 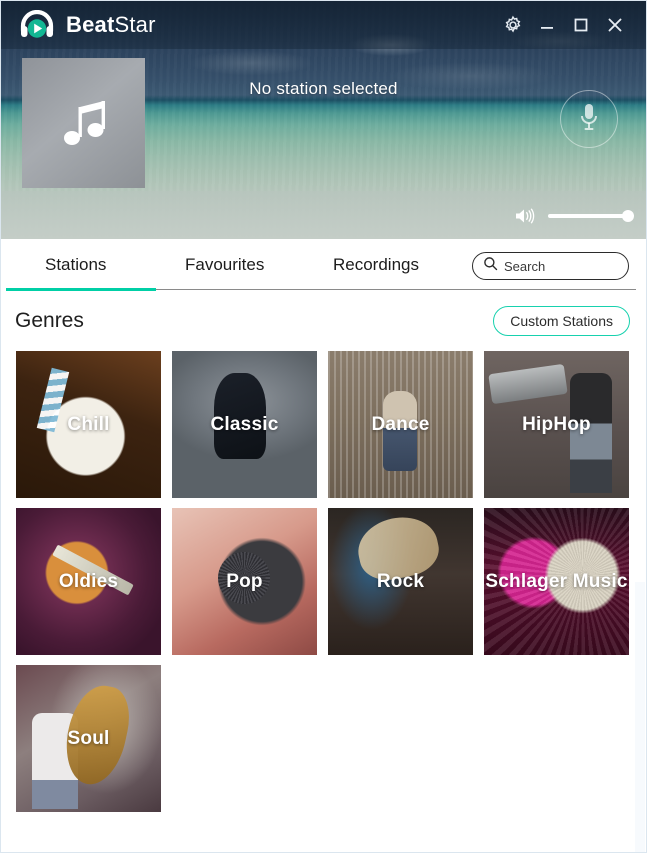 I want to click on microphone-icon, so click(x=589, y=119).